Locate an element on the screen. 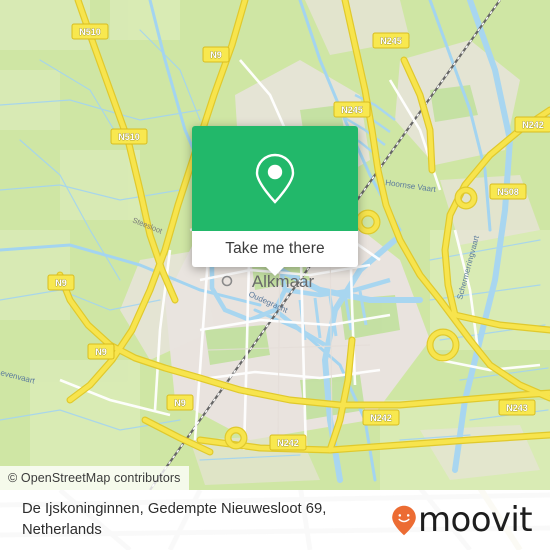 The height and width of the screenshot is (550, 550). take-me-there-label: Take me there is located at coordinates (275, 248).